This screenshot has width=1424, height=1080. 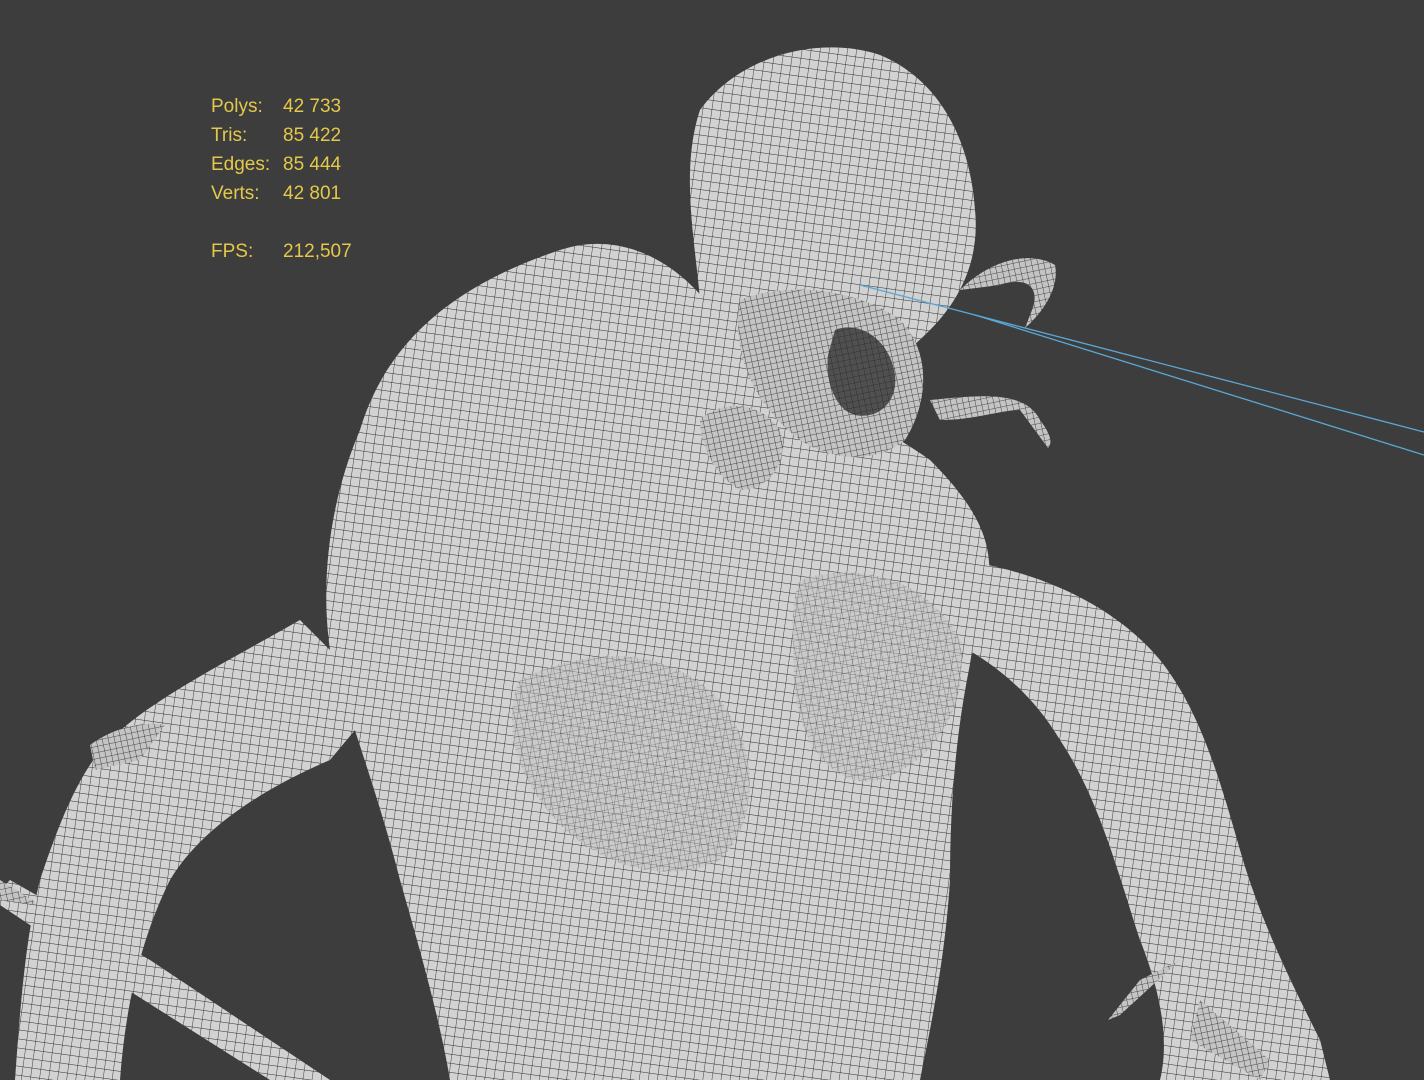 I want to click on stat-value: 85 444, so click(x=312, y=164).